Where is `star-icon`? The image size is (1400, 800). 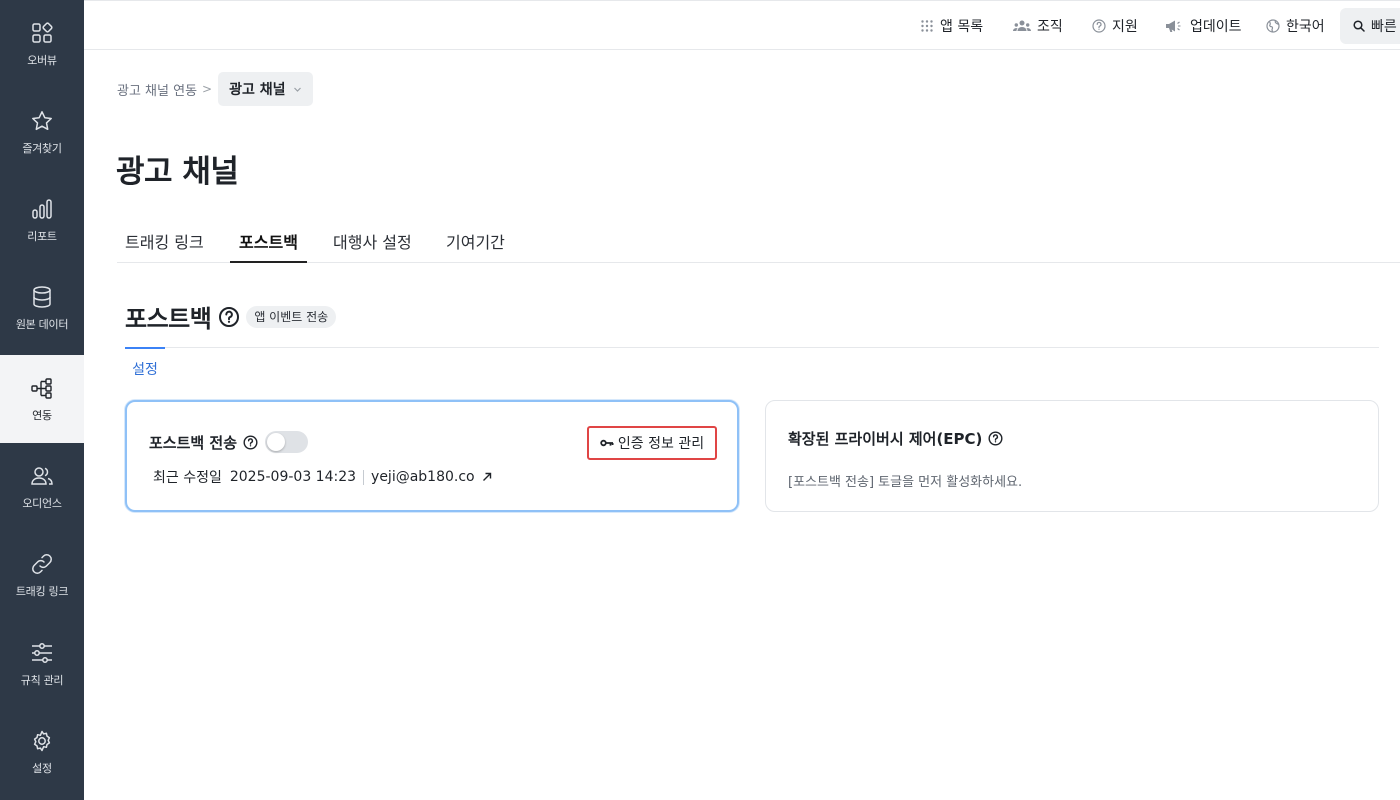
star-icon is located at coordinates (42, 120).